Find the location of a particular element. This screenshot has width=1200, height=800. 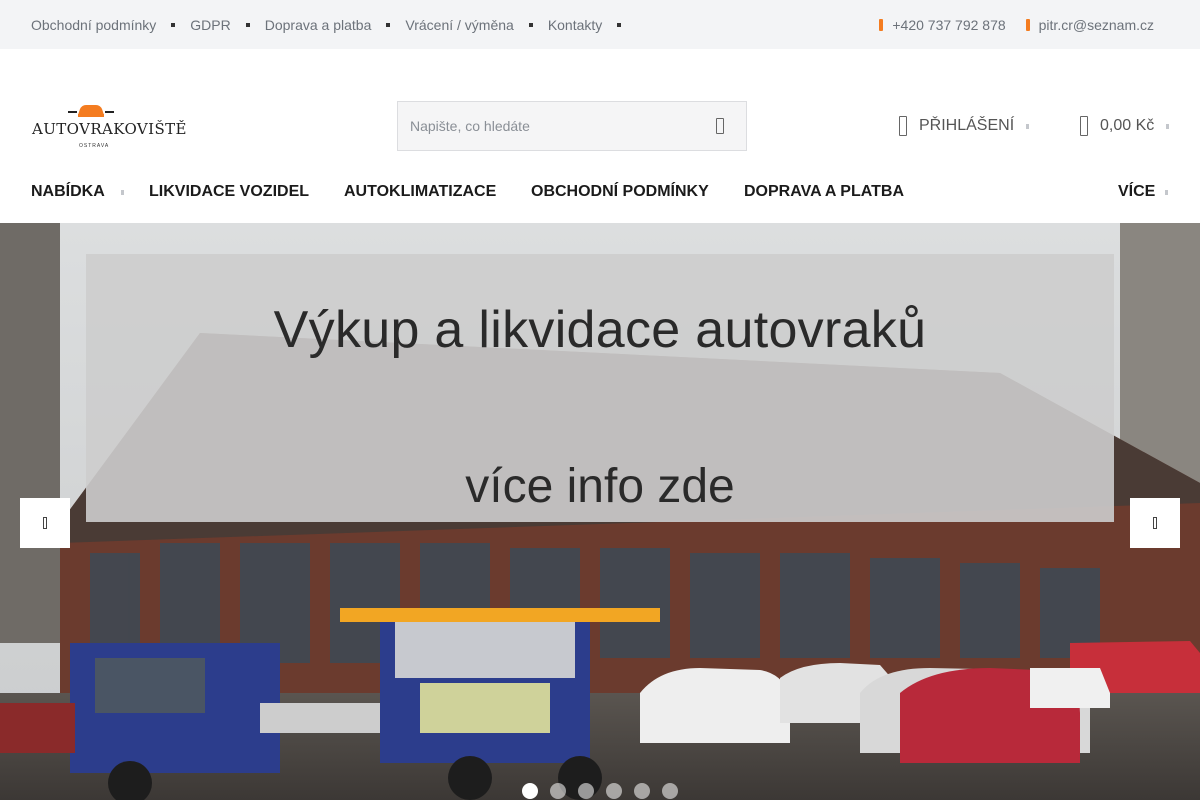

search-input is located at coordinates (546, 126).